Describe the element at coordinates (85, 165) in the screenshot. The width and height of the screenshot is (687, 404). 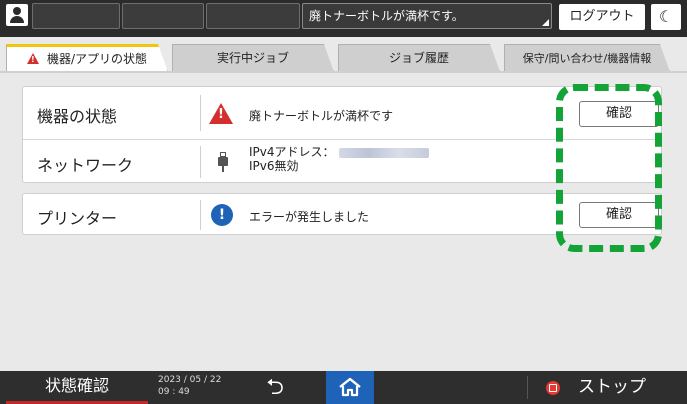
I see `network-label: ネットワーク` at that location.